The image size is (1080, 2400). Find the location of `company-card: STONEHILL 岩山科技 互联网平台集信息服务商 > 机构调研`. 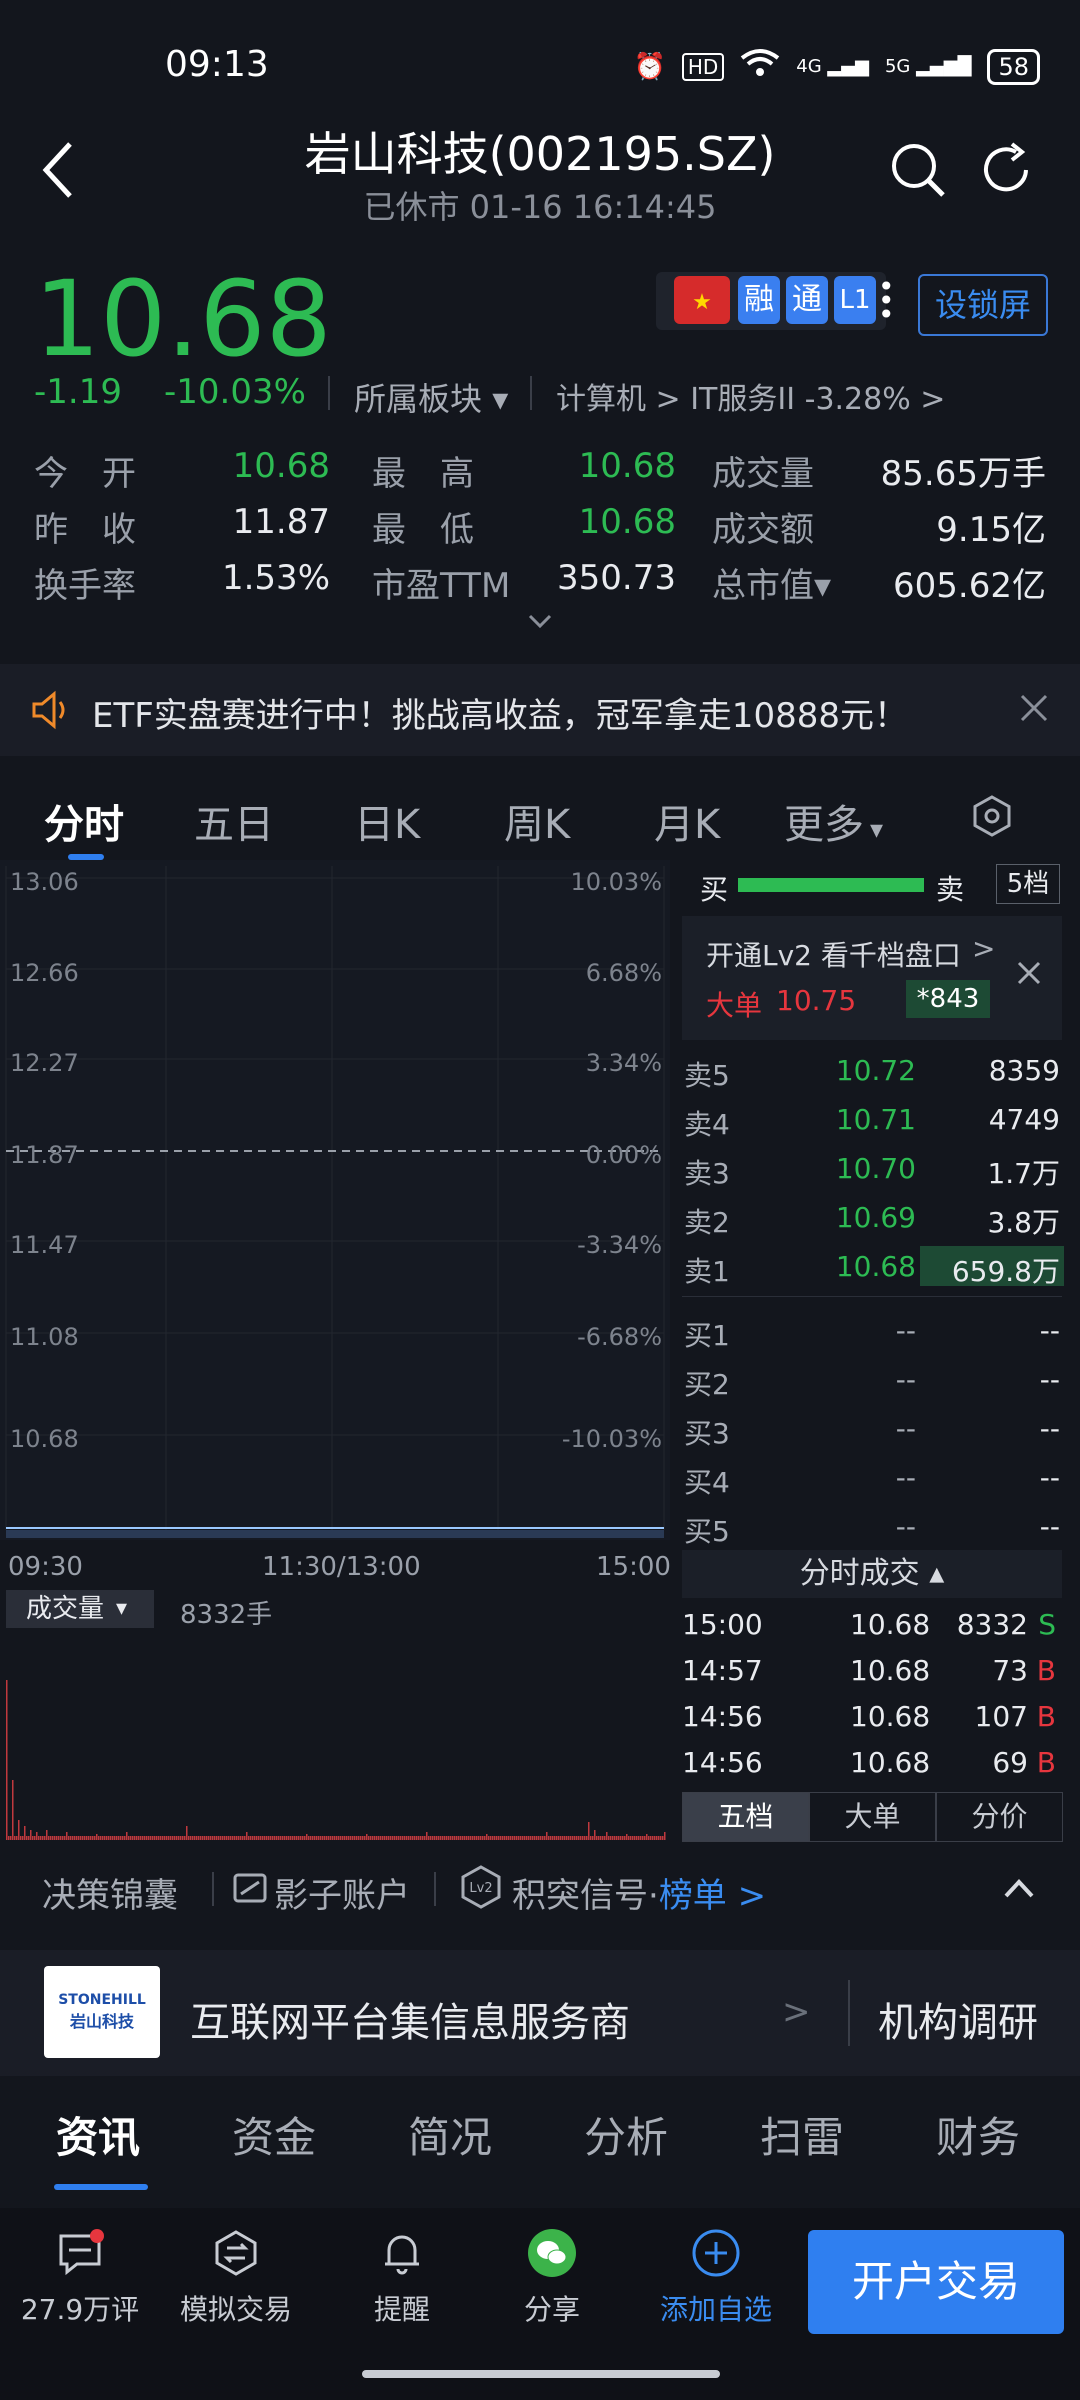

company-card: STONEHILL 岩山科技 互联网平台集信息服务商 > 机构调研 is located at coordinates (540, 2013).